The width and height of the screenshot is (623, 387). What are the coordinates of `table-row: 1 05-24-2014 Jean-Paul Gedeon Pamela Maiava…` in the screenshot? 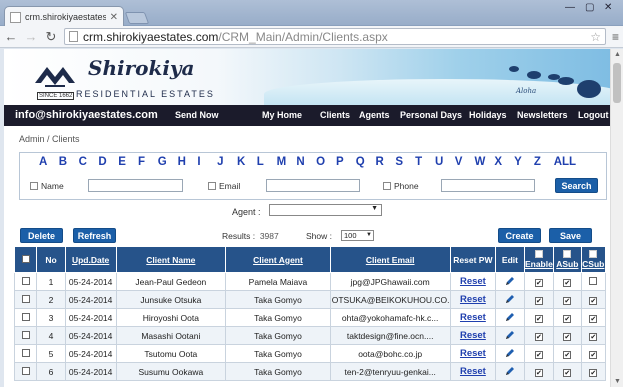 It's located at (310, 281).